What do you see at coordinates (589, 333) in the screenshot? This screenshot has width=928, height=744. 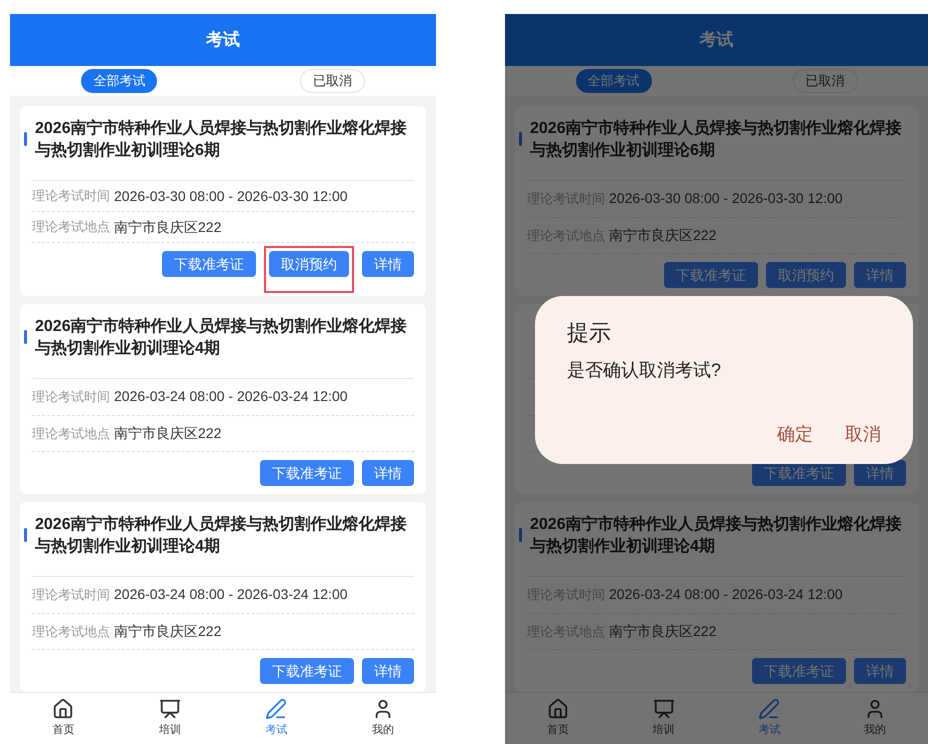 I see `dialog-title: 提示` at bounding box center [589, 333].